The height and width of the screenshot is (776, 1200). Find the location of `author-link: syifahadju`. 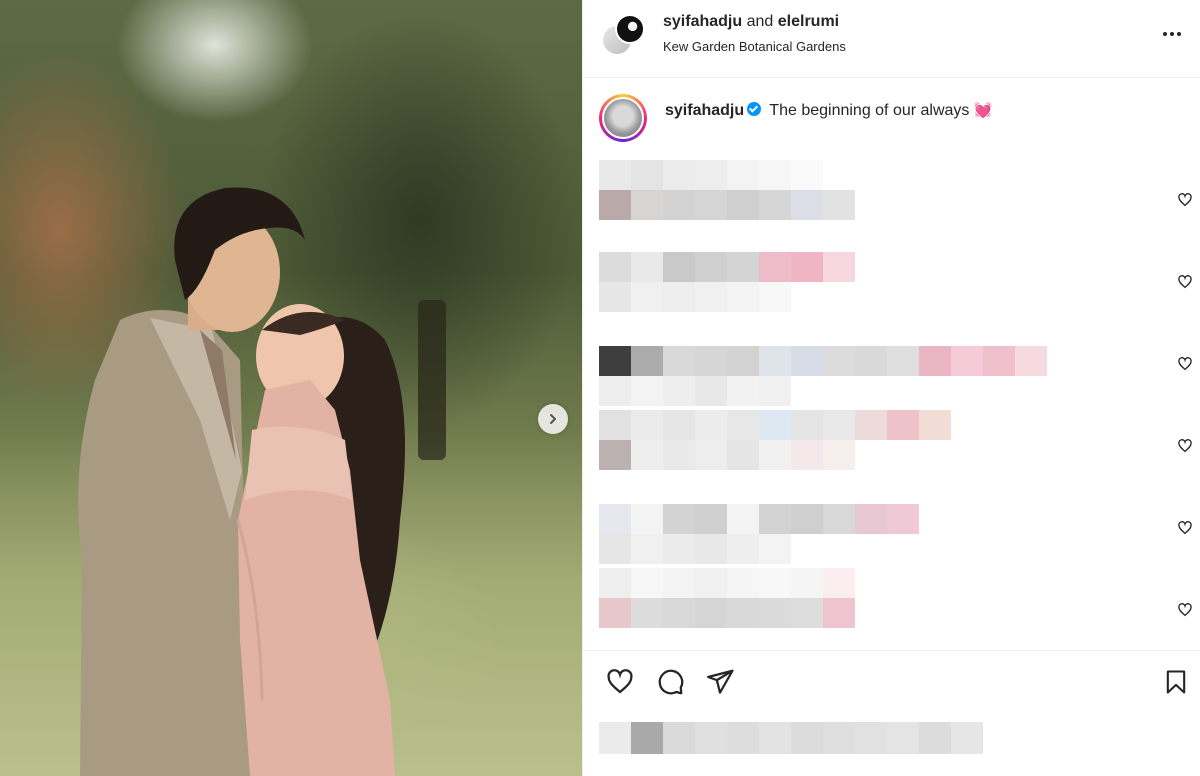

author-link: syifahadju is located at coordinates (702, 21).